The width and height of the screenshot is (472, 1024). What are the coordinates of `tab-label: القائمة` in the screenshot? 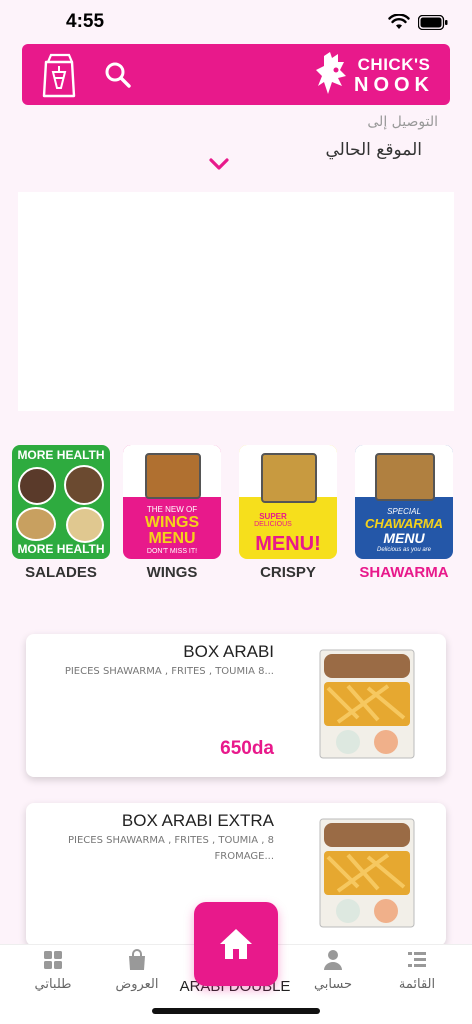 It's located at (417, 984).